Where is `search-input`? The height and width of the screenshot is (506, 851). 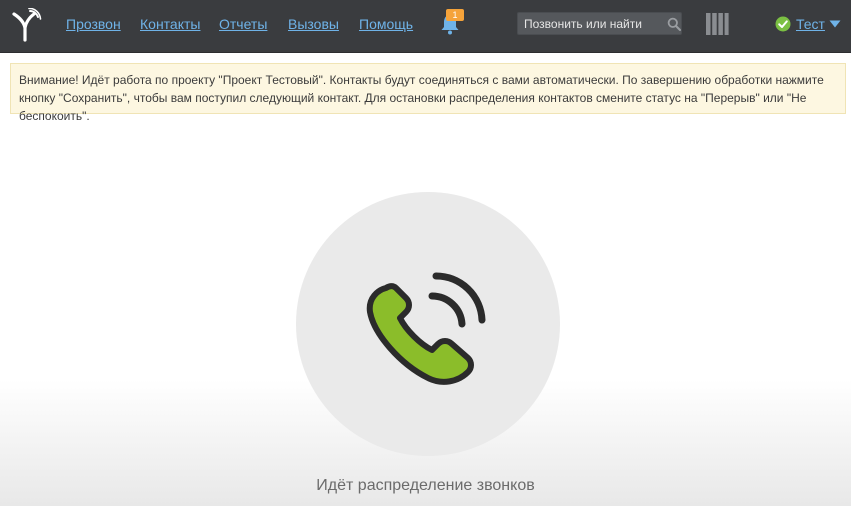
search-input is located at coordinates (594, 24).